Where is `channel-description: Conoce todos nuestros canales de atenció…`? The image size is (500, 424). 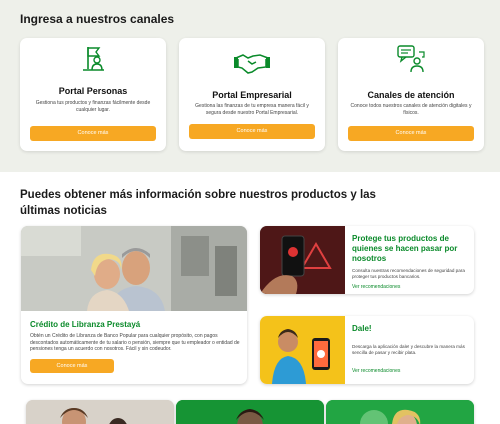 channel-description: Conoce todos nuestros canales de atenció… is located at coordinates (411, 109).